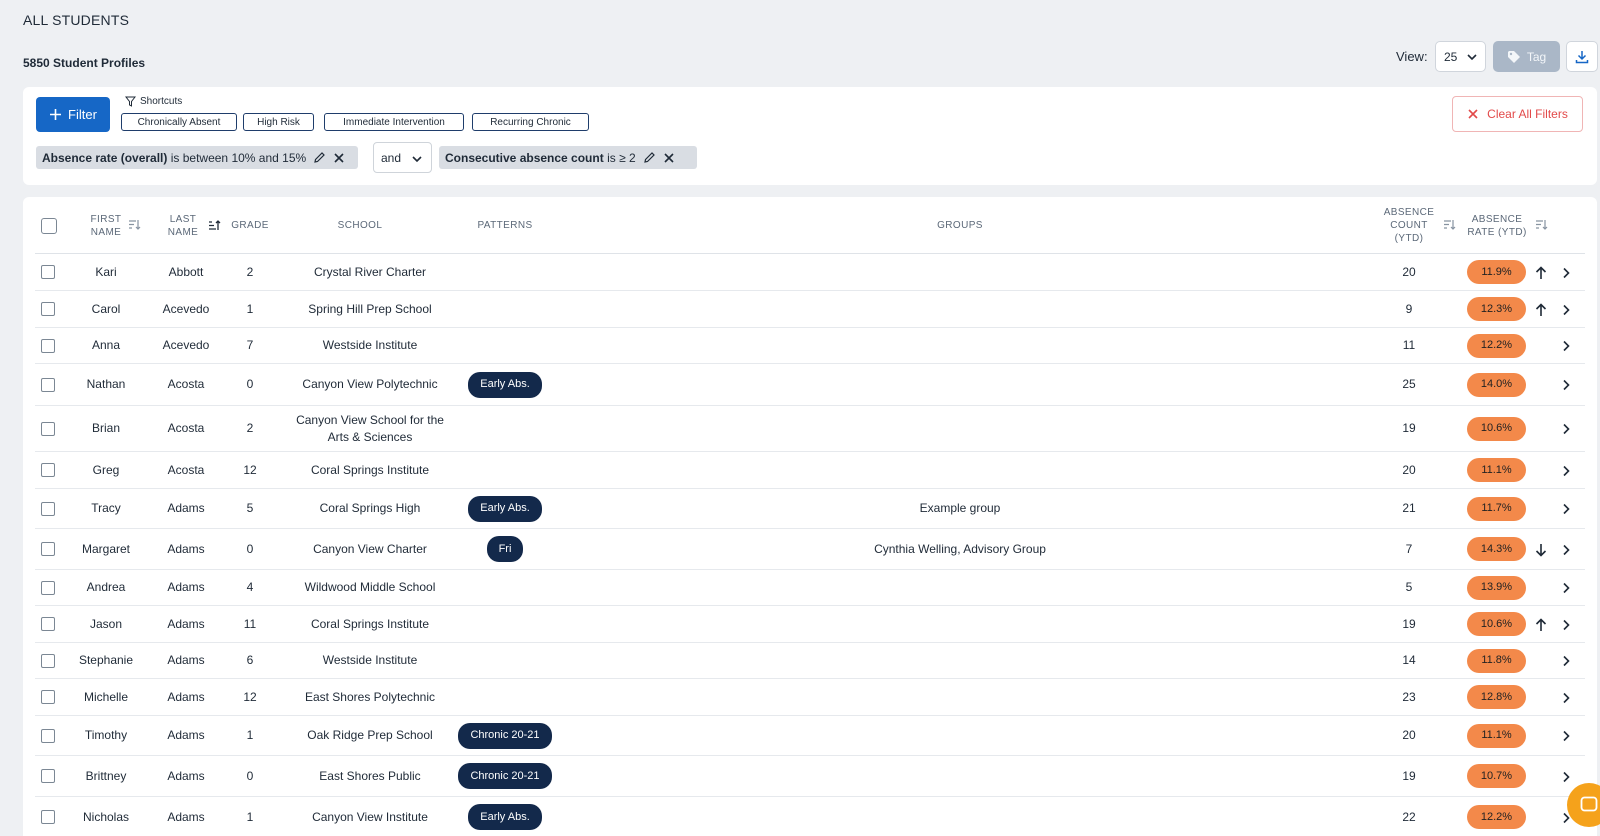 This screenshot has width=1600, height=836. What do you see at coordinates (1496, 384) in the screenshot?
I see `absence-rate-badge: 14.0%` at bounding box center [1496, 384].